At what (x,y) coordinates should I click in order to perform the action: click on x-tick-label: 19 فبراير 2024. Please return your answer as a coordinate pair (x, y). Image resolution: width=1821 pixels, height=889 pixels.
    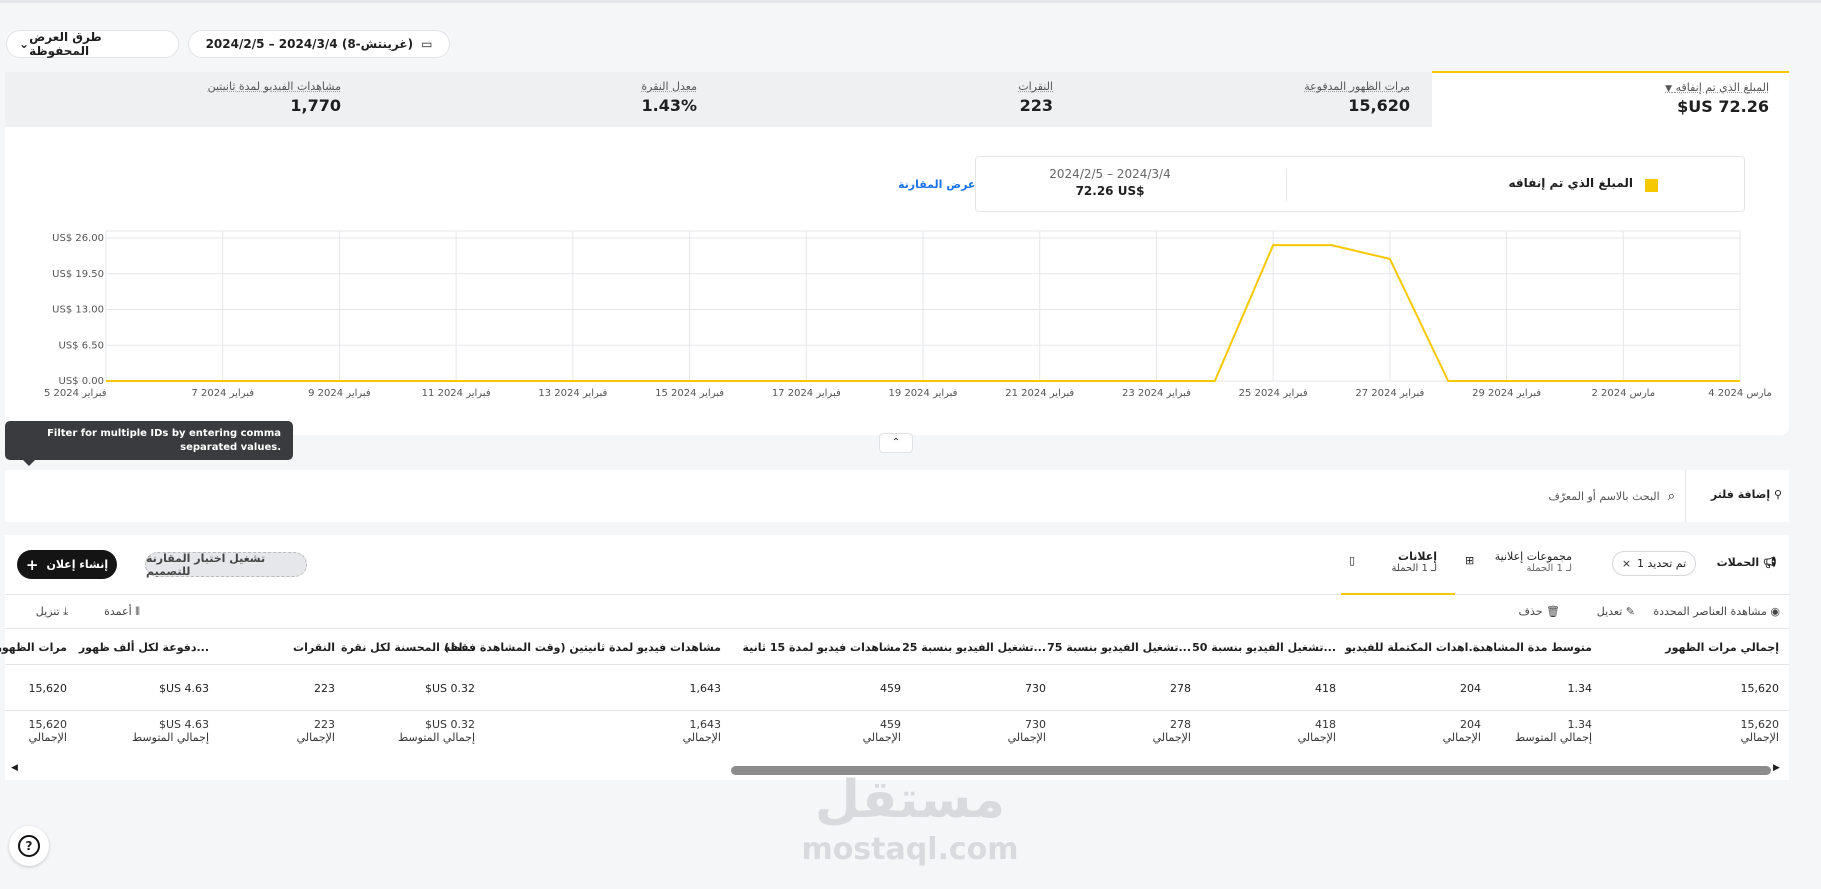
    Looking at the image, I should click on (923, 393).